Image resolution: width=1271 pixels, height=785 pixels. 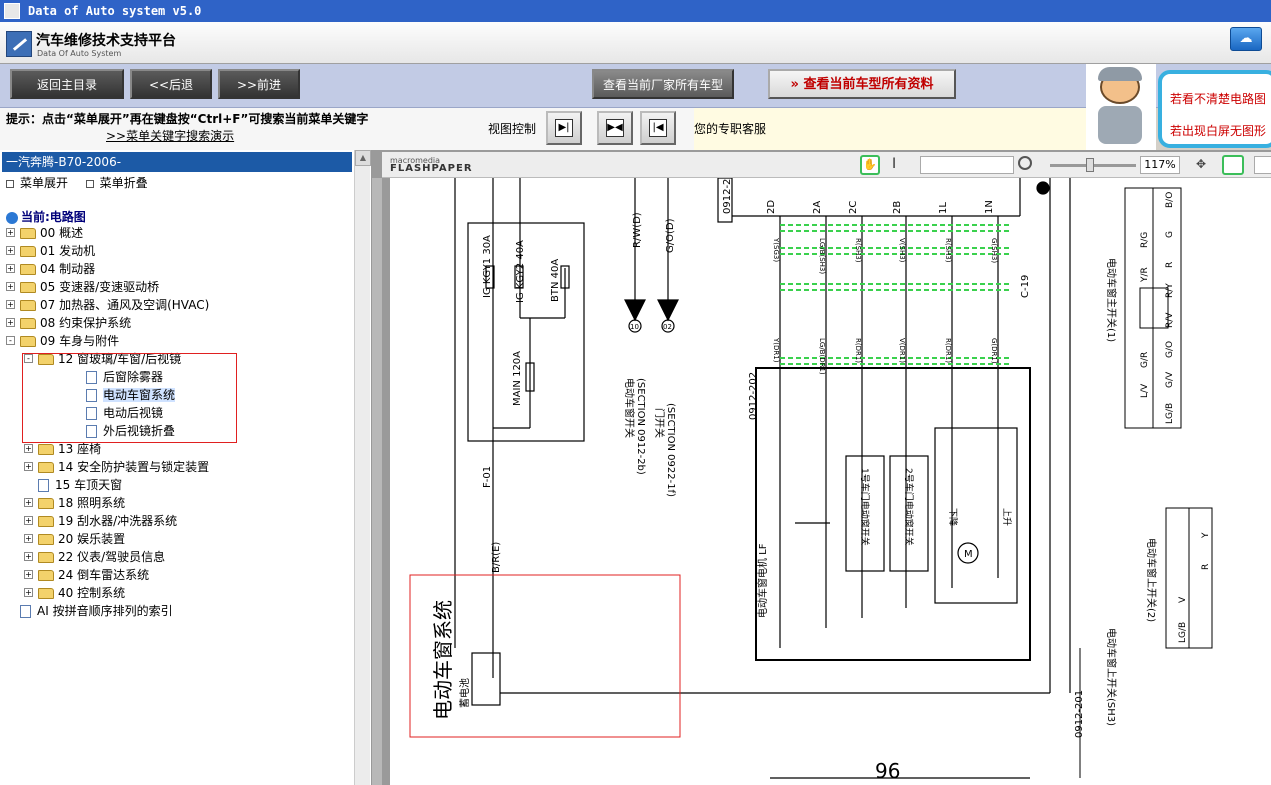 I want to click on tree-folder-item: +08 约束保护系统, so click(x=68, y=323).